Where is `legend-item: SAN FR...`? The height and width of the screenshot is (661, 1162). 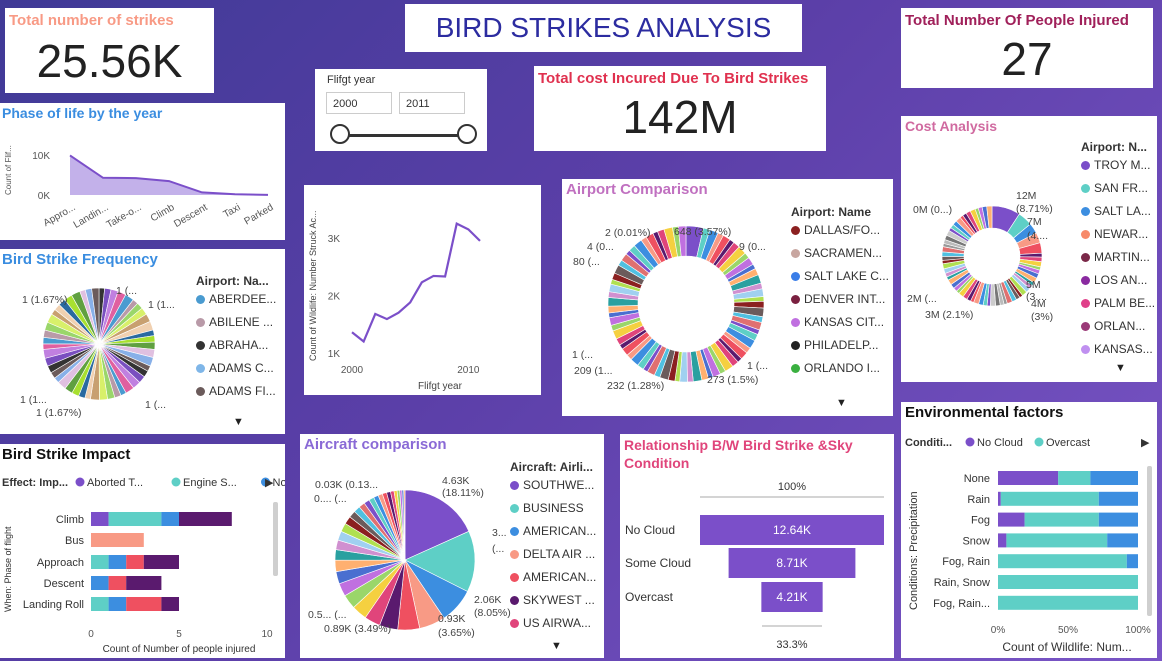 legend-item: SAN FR... is located at coordinates (1118, 188).